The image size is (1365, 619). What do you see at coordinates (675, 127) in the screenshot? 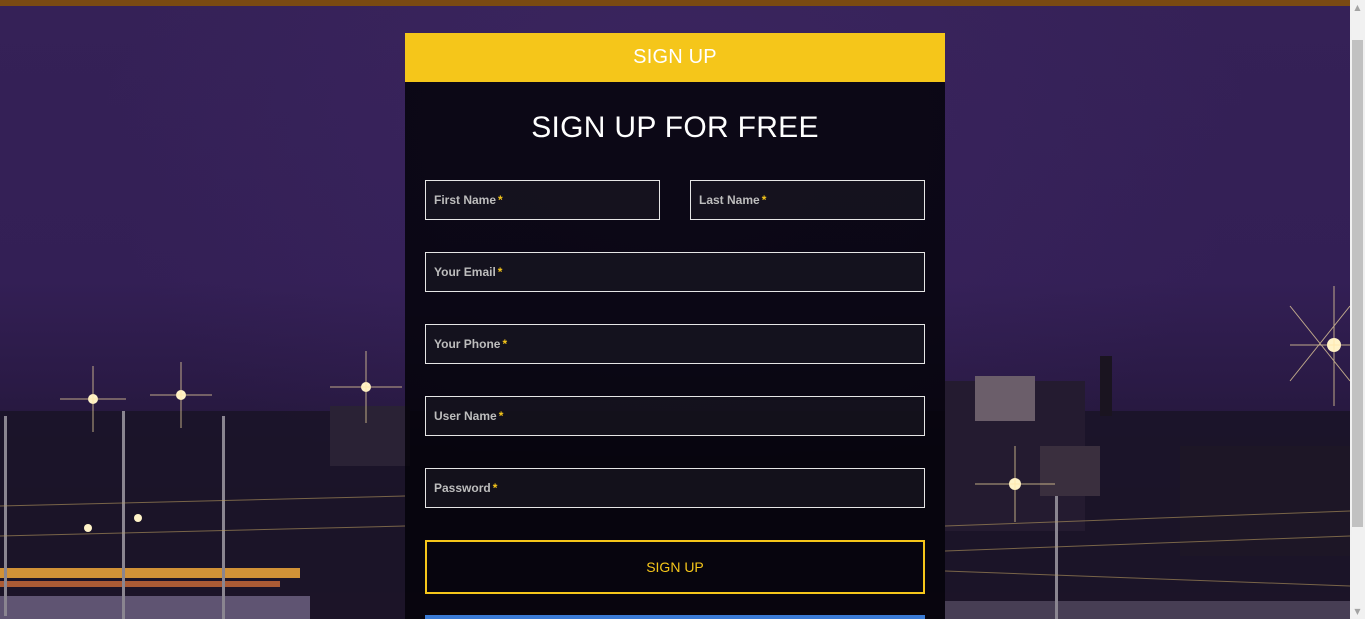
I see `signup-title: SIGN UP FOR FREE` at bounding box center [675, 127].